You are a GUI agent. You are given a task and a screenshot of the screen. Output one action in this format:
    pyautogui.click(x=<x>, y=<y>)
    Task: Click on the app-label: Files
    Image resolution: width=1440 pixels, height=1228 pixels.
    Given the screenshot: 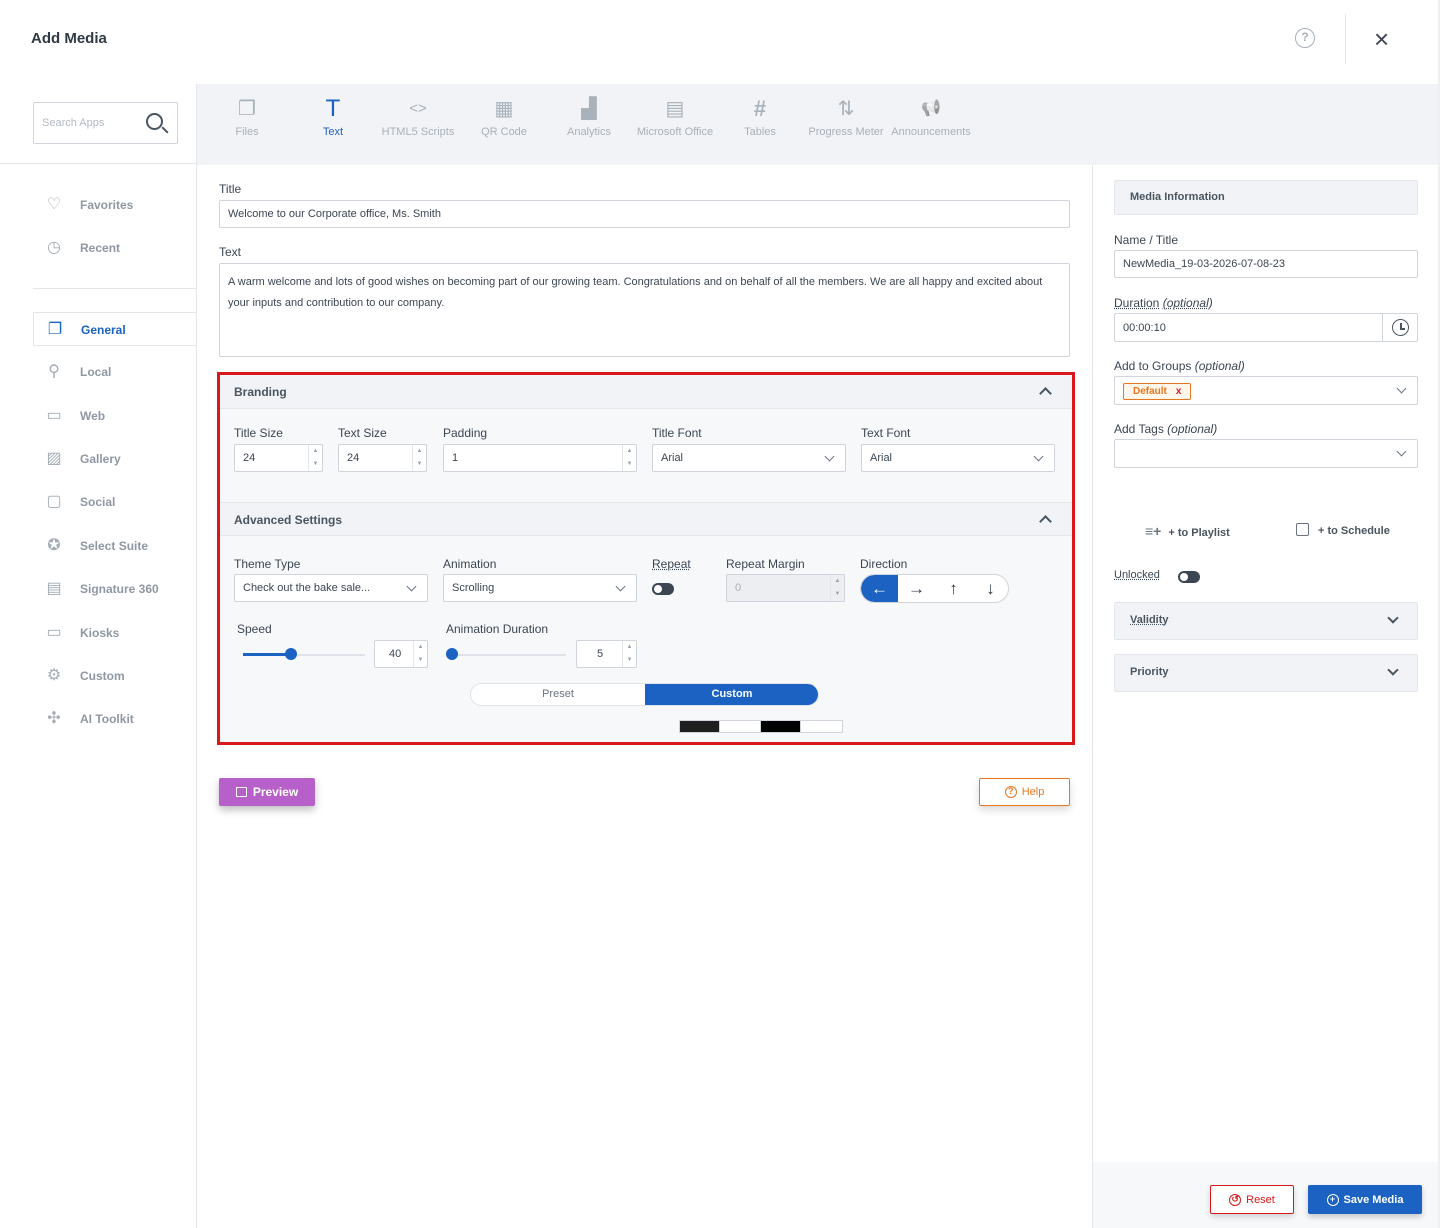 What is the action you would take?
    pyautogui.click(x=247, y=132)
    